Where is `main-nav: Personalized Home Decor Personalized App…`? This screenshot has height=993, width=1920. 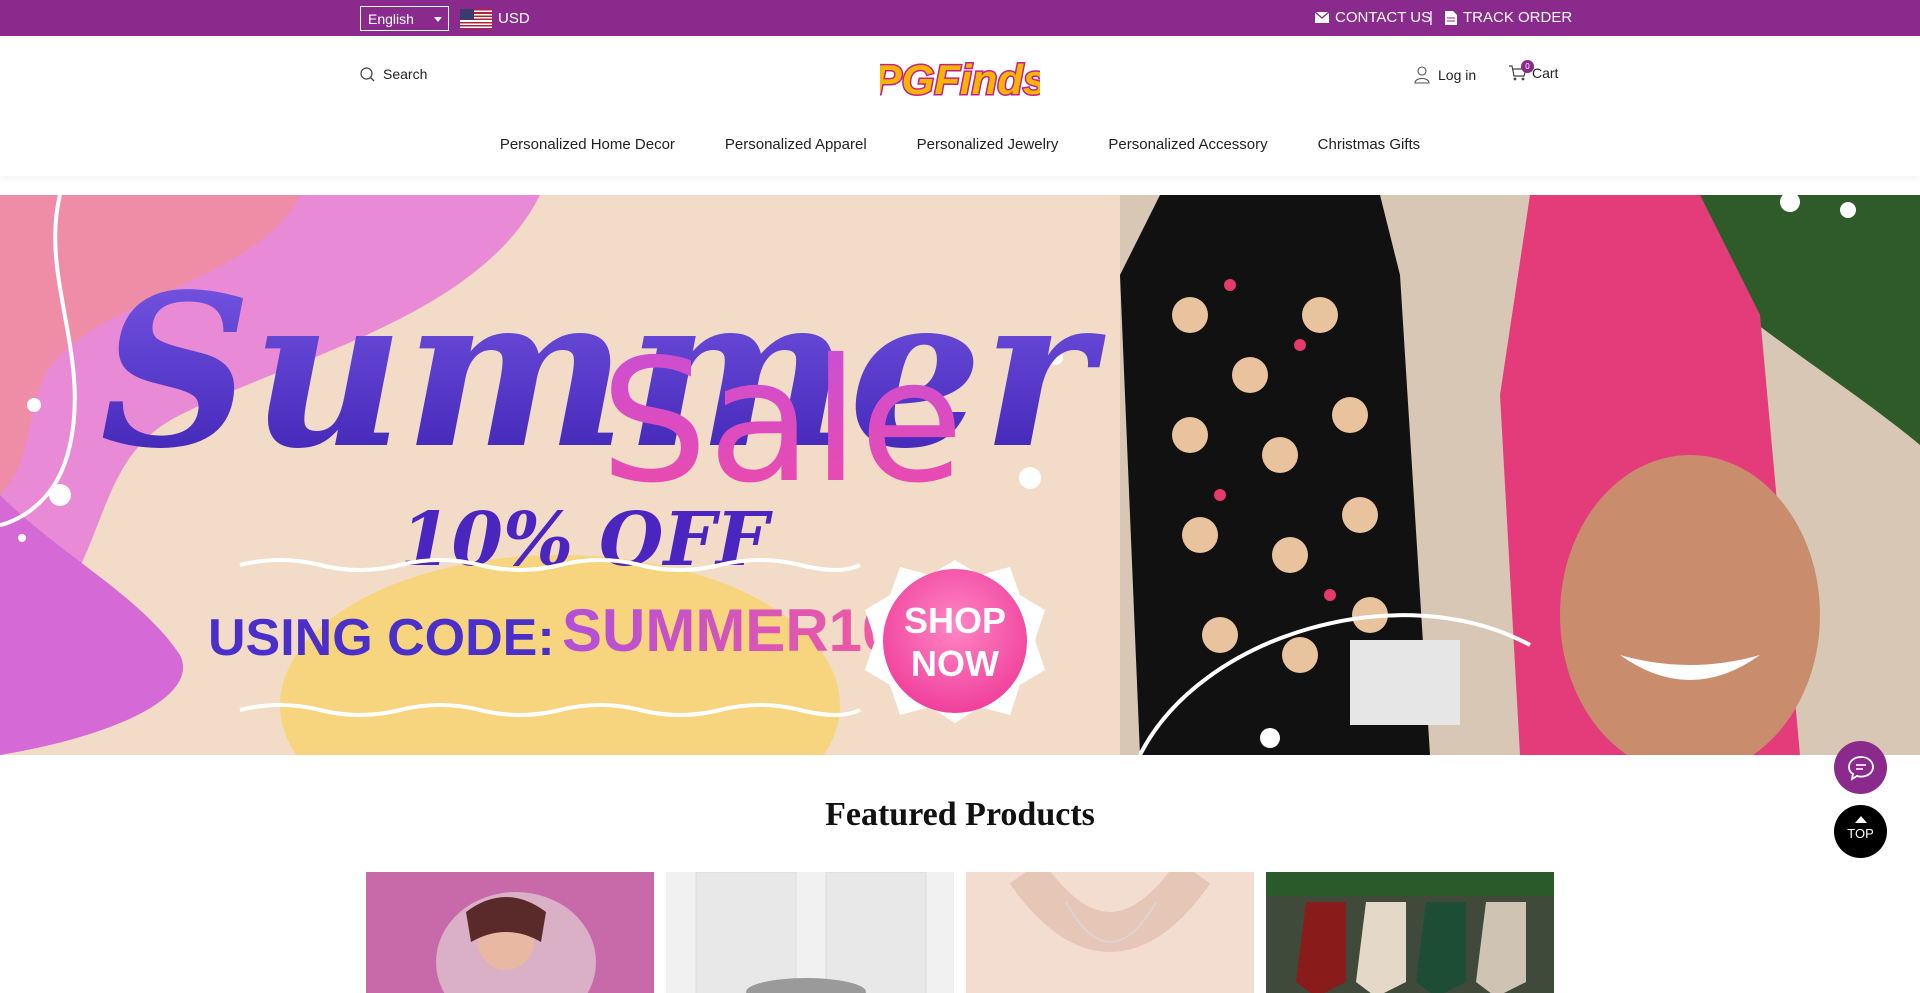
main-nav: Personalized Home Decor Personalized App… is located at coordinates (960, 156).